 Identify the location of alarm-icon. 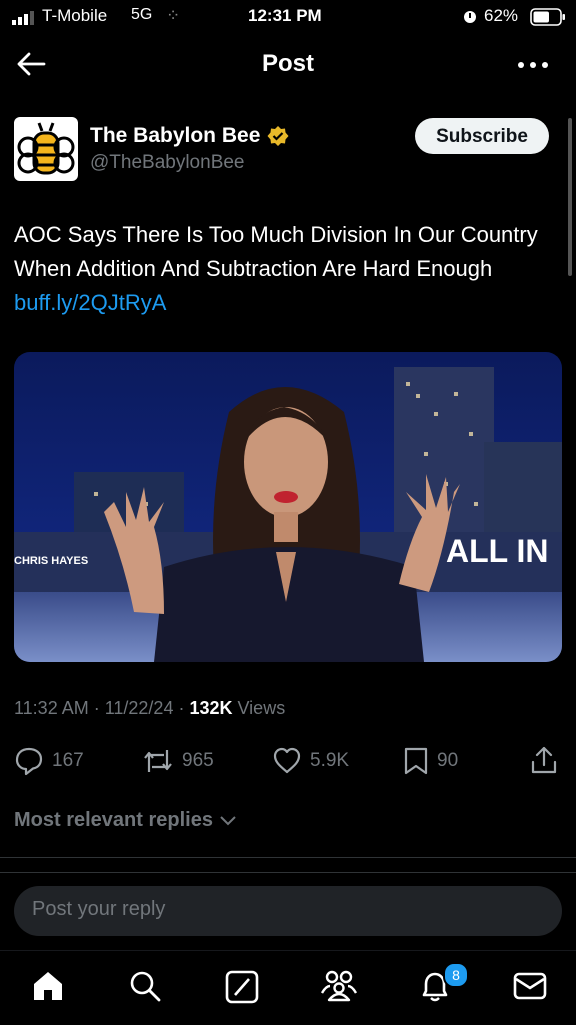
(470, 17).